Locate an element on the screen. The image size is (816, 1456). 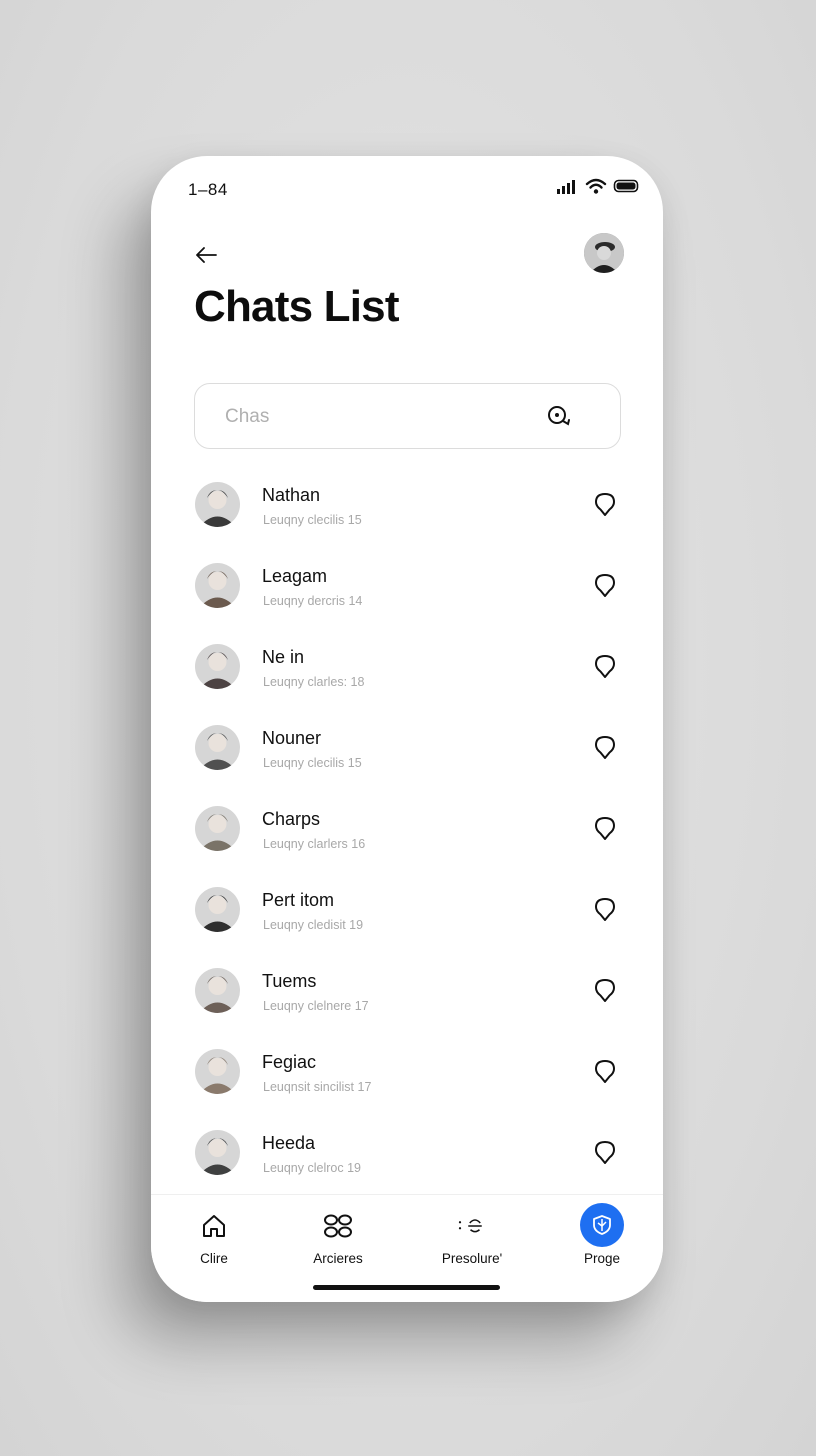
user-avatar-icon is located at coordinates (604, 253).